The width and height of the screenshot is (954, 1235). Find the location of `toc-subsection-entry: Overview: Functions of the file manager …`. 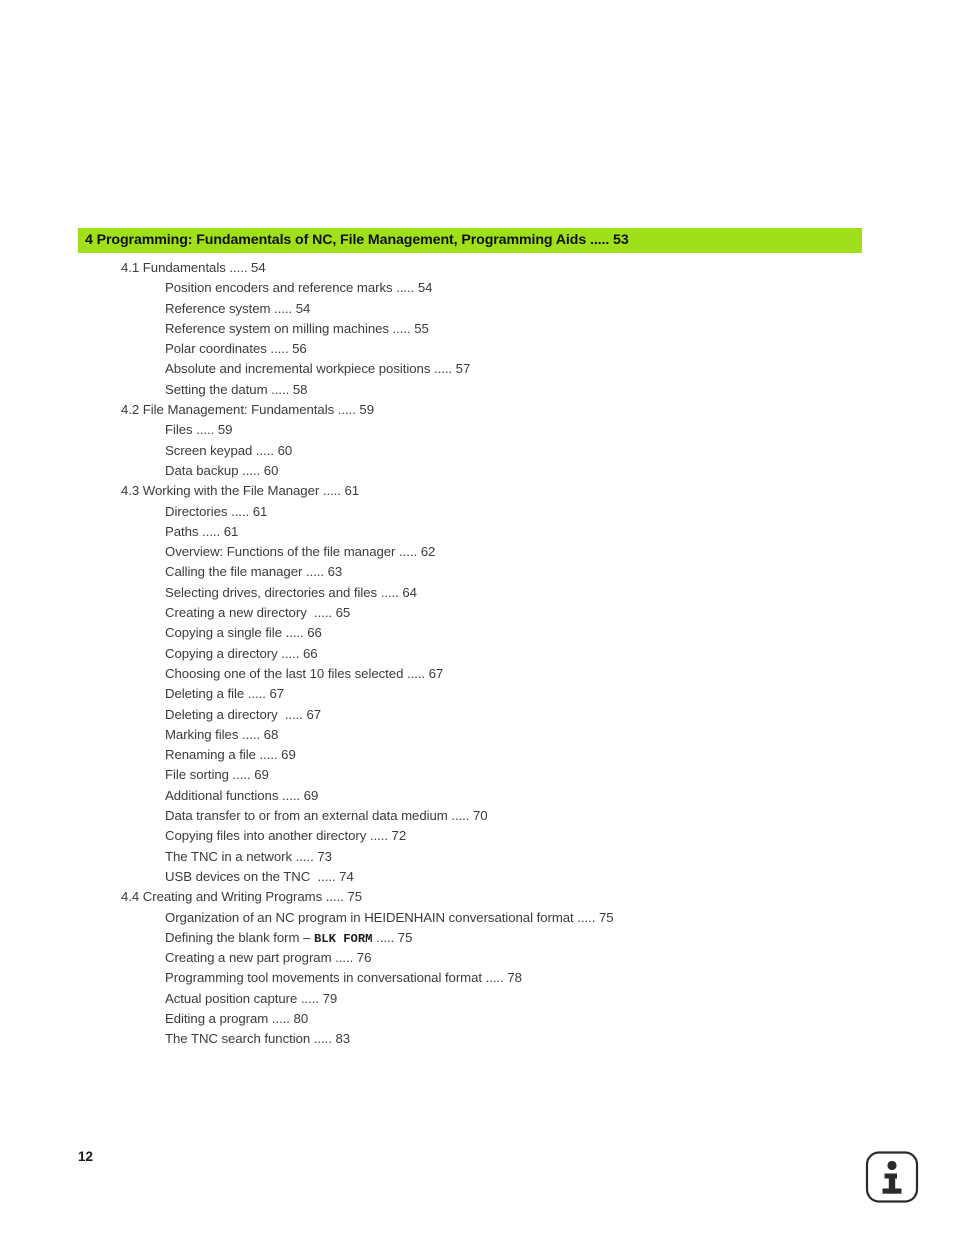

toc-subsection-entry: Overview: Functions of the file manager … is located at coordinates (477, 552).